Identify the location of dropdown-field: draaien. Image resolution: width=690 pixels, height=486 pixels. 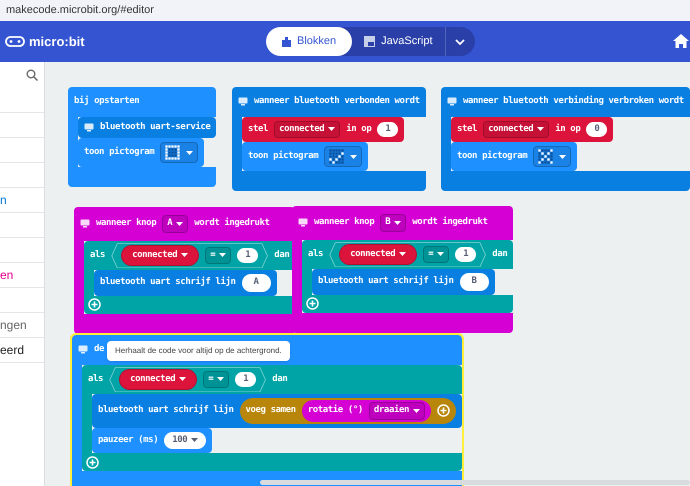
(397, 411).